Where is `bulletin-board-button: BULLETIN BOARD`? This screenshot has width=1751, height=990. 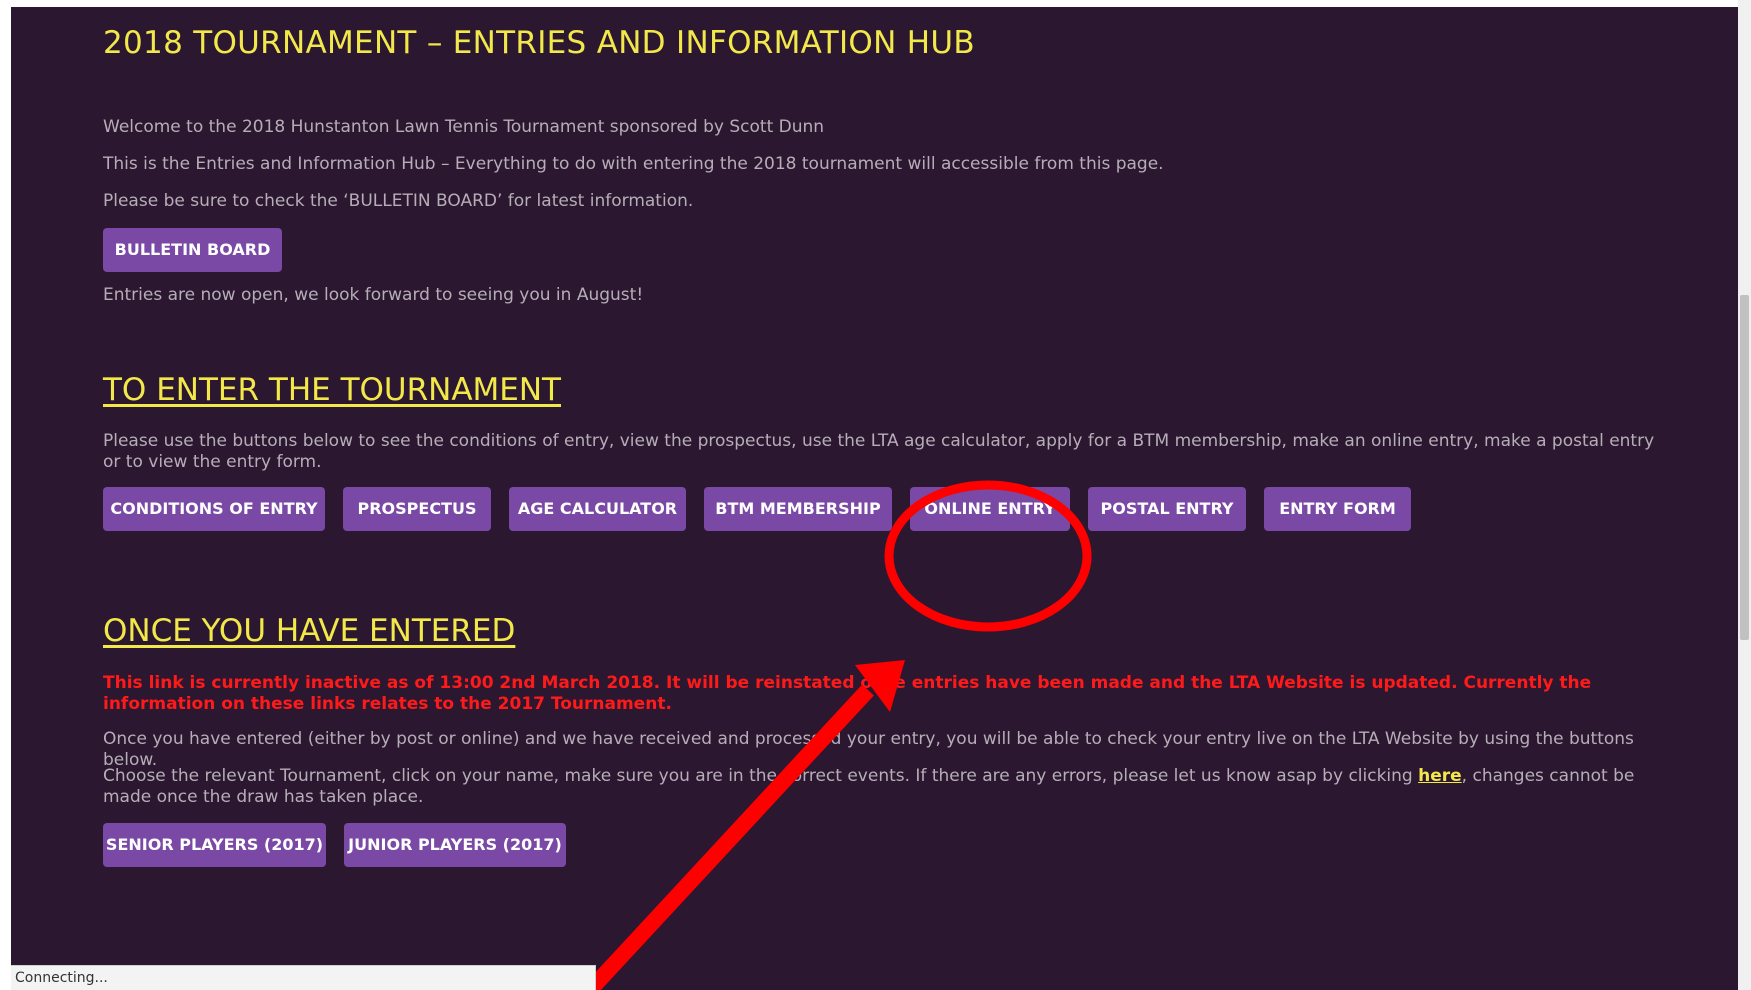
bulletin-board-button: BULLETIN BOARD is located at coordinates (192, 250).